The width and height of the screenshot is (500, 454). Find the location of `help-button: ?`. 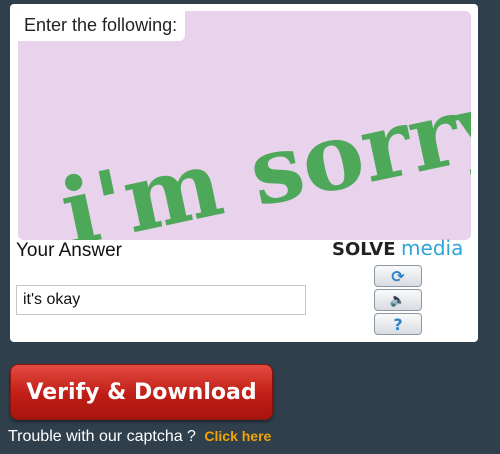

help-button: ? is located at coordinates (398, 324).